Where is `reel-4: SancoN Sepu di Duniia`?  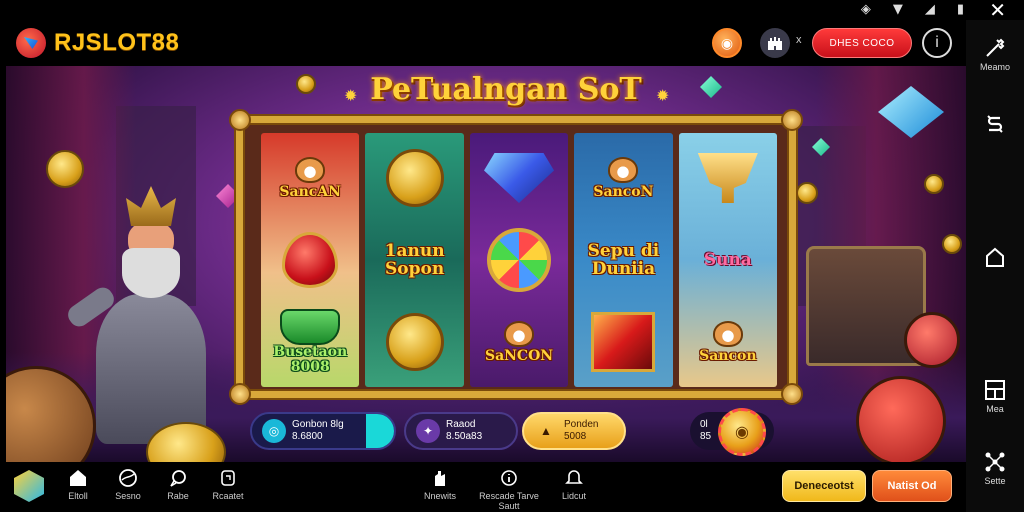
reel-4: SancoN Sepu di Duniia is located at coordinates (623, 260).